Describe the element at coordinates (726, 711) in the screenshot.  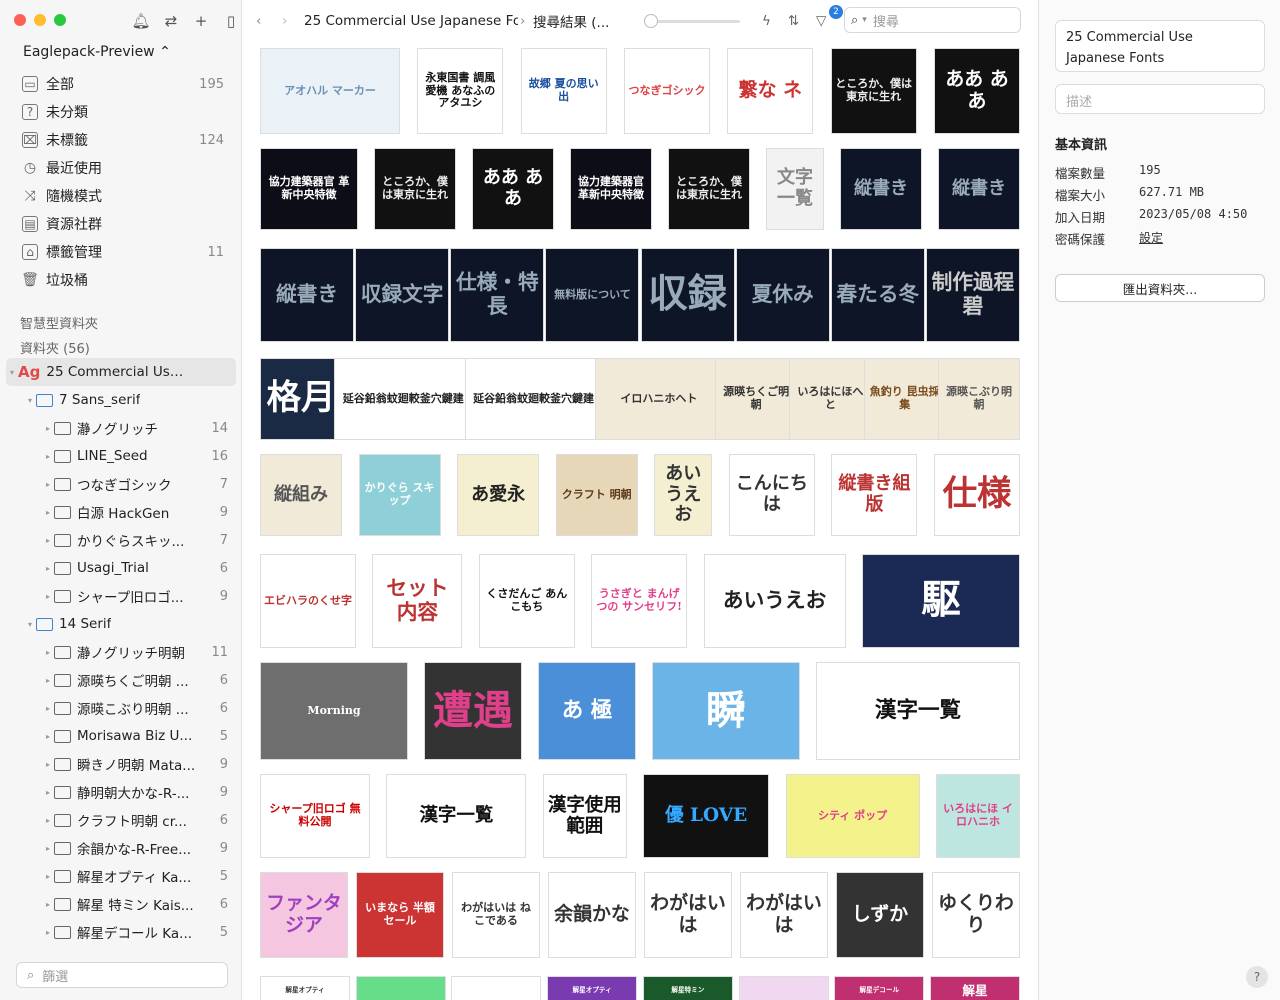
I see `font-thumbnail: 瞬` at that location.